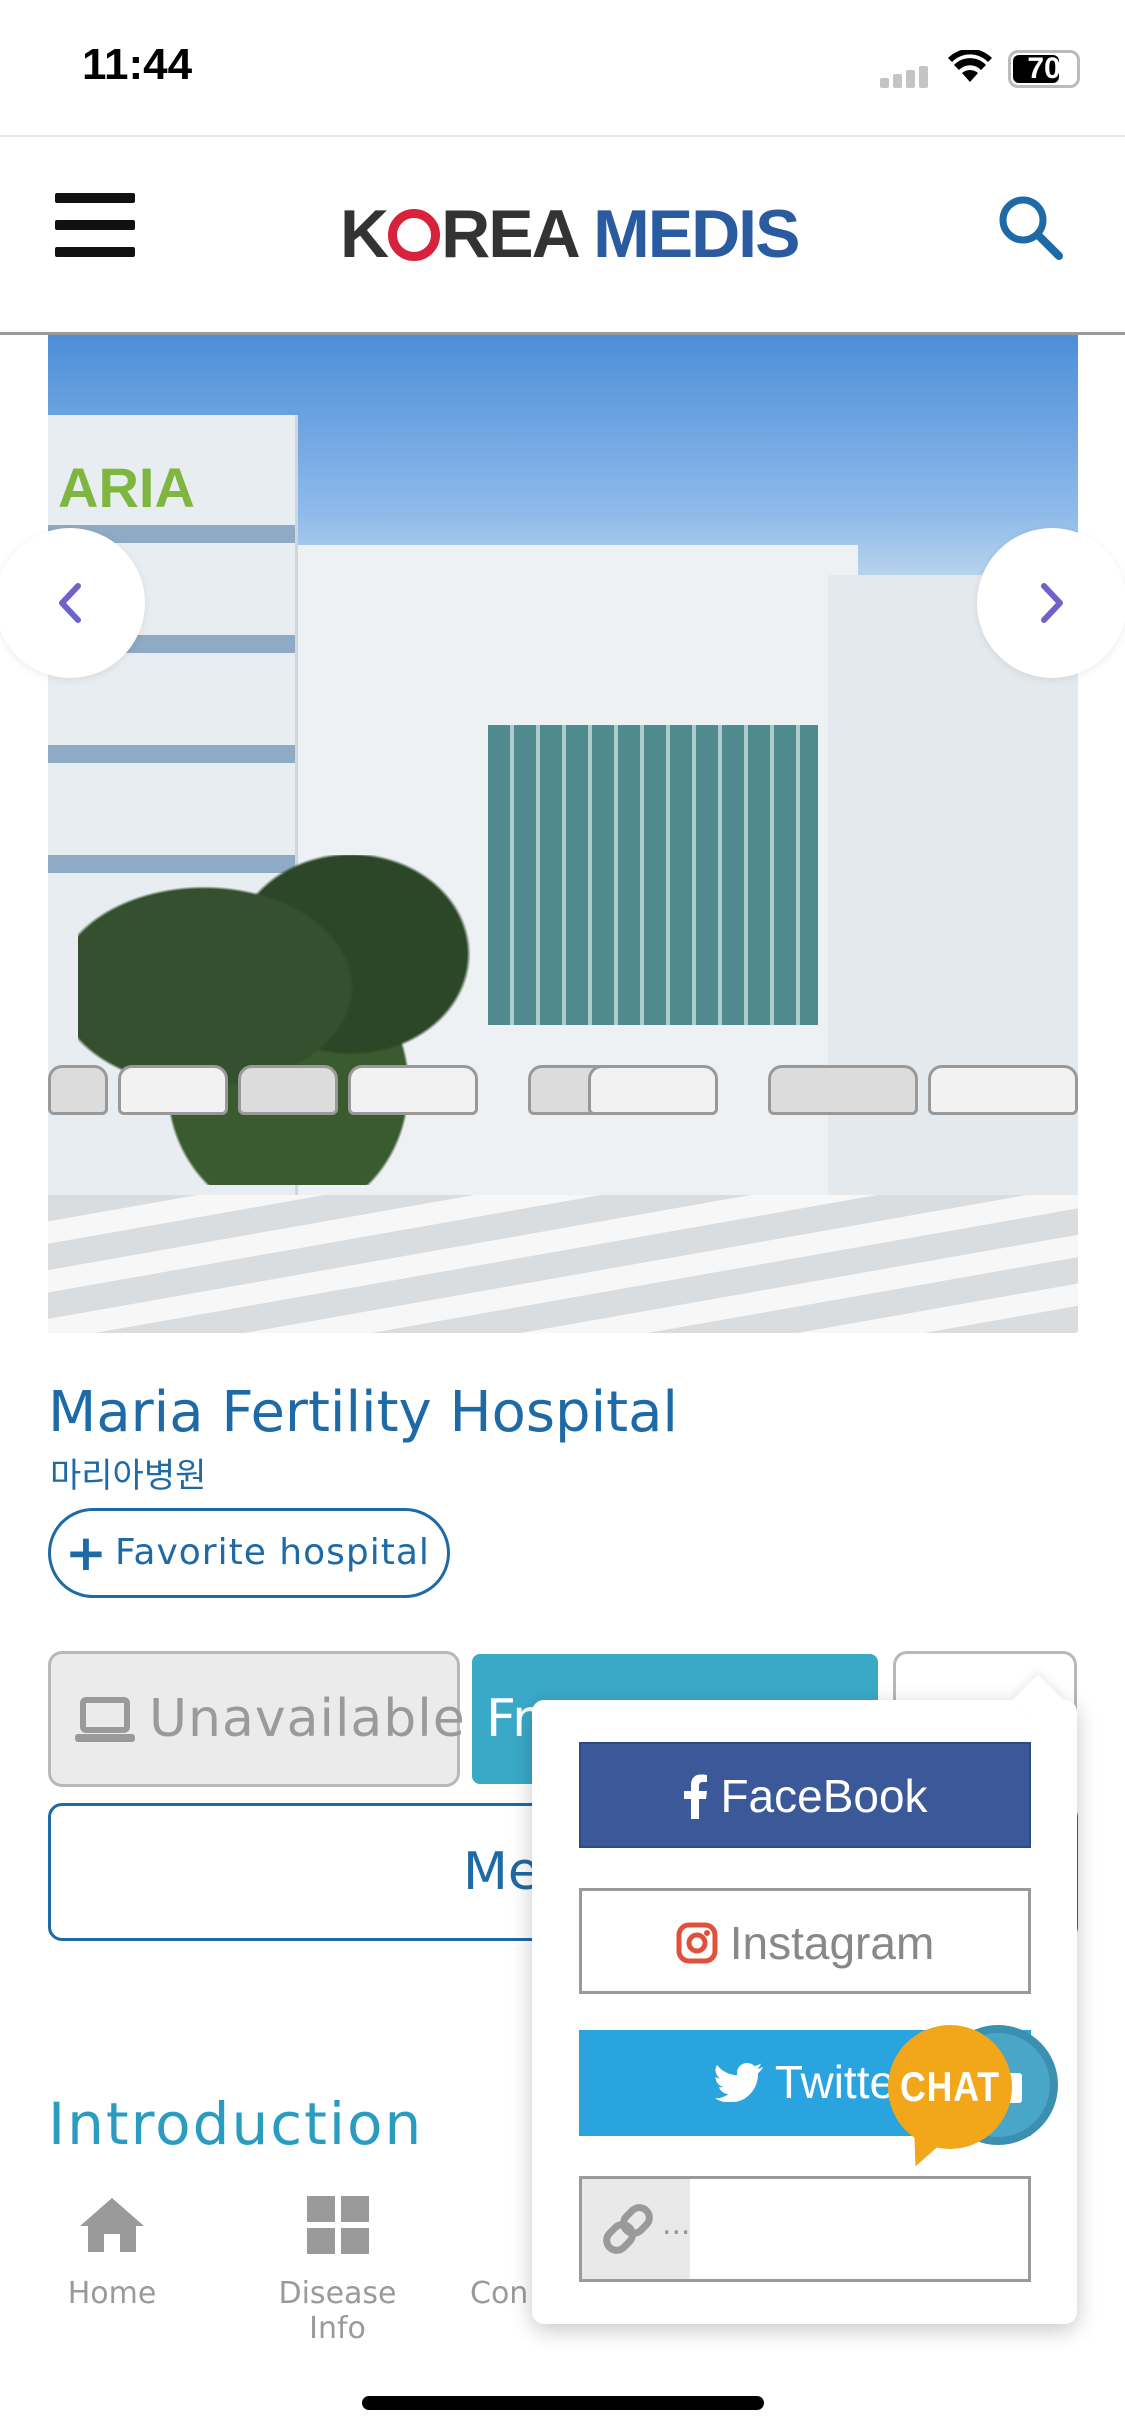 The width and height of the screenshot is (1125, 2436). I want to click on grid-icon, so click(337, 2225).